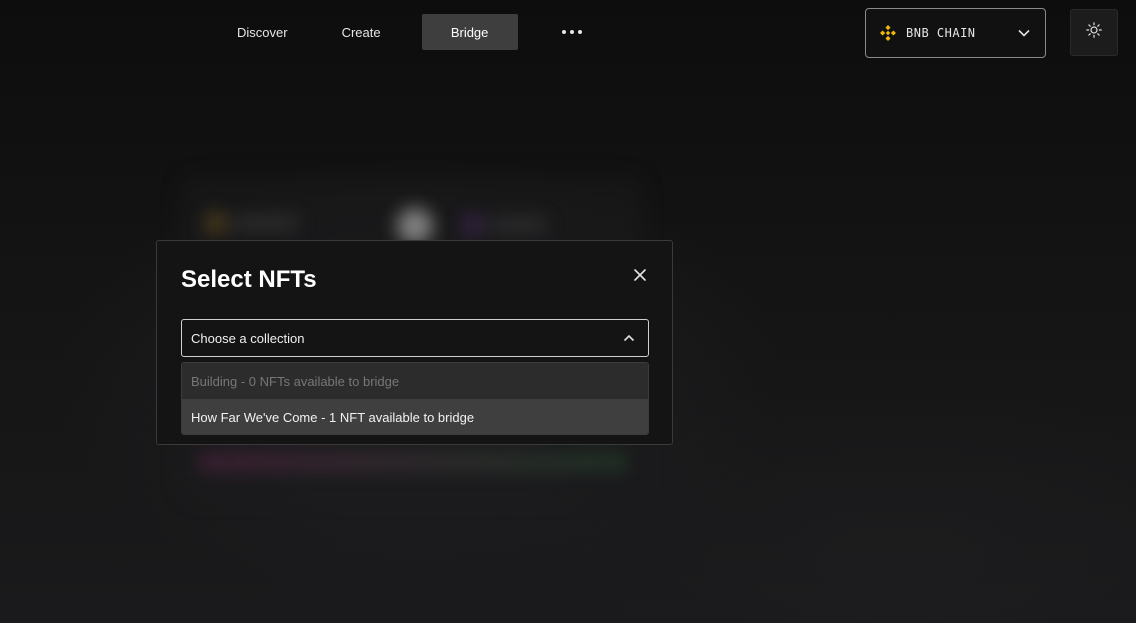 The height and width of the screenshot is (623, 1136). What do you see at coordinates (469, 32) in the screenshot?
I see `nav-item-bridge: Bridge` at bounding box center [469, 32].